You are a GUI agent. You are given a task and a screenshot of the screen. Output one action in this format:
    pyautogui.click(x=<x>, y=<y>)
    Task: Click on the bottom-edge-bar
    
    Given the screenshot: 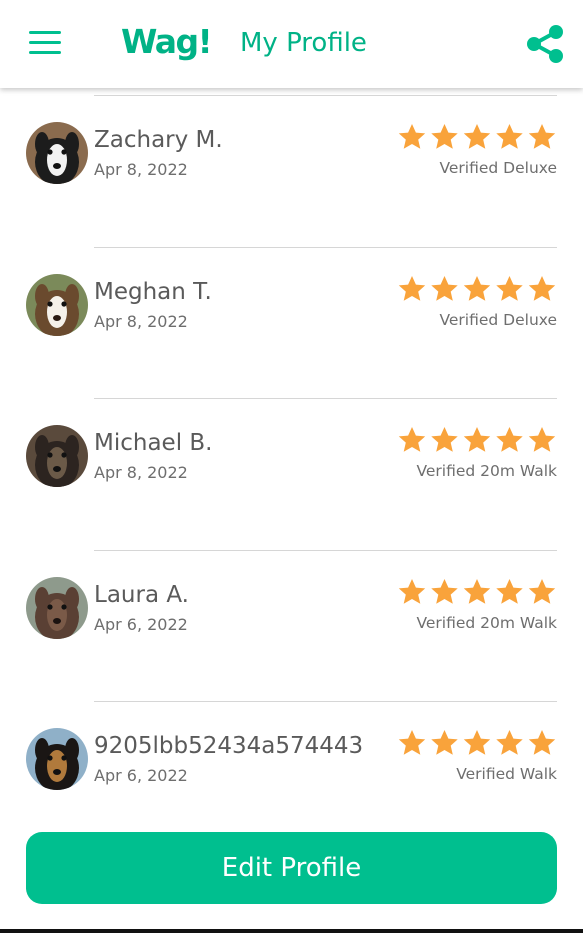 What is the action you would take?
    pyautogui.click(x=291, y=931)
    